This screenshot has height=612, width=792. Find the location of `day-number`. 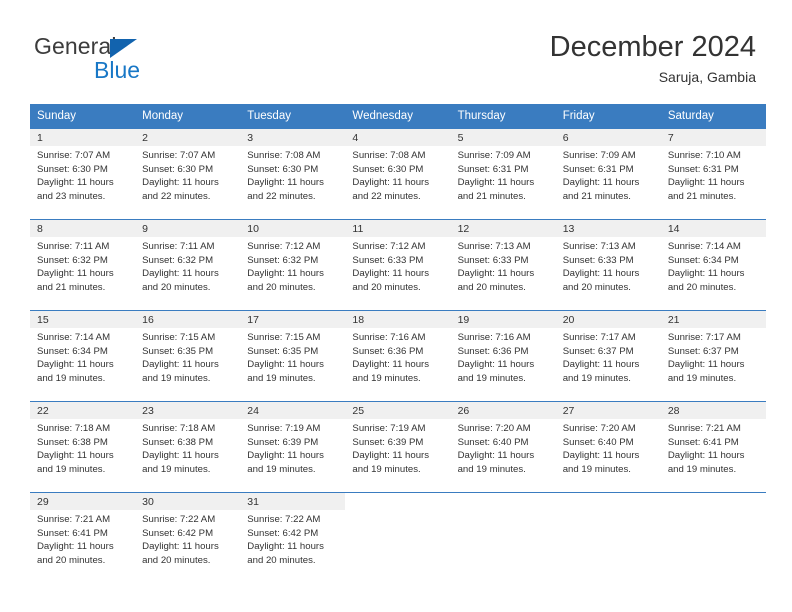

day-number is located at coordinates (398, 501).